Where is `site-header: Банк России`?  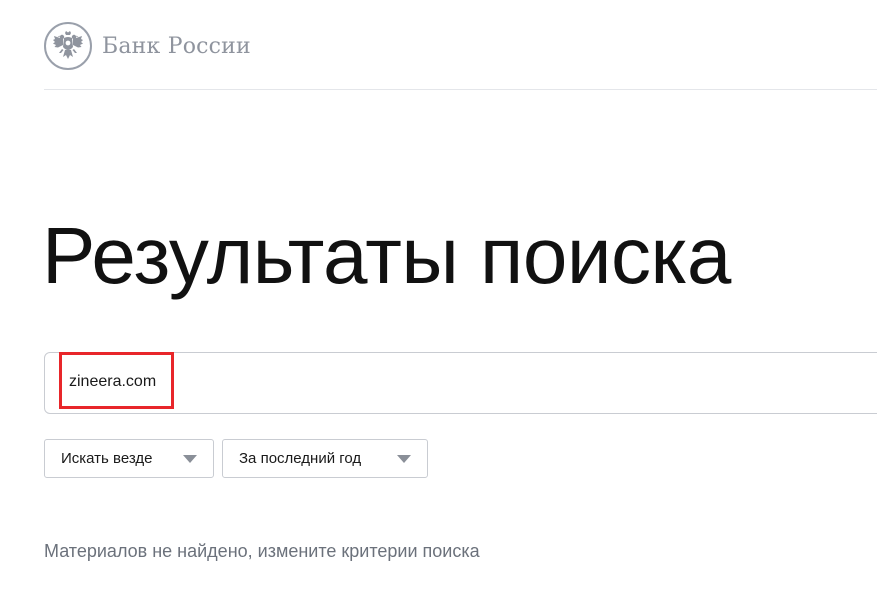 site-header: Банк России is located at coordinates (147, 46).